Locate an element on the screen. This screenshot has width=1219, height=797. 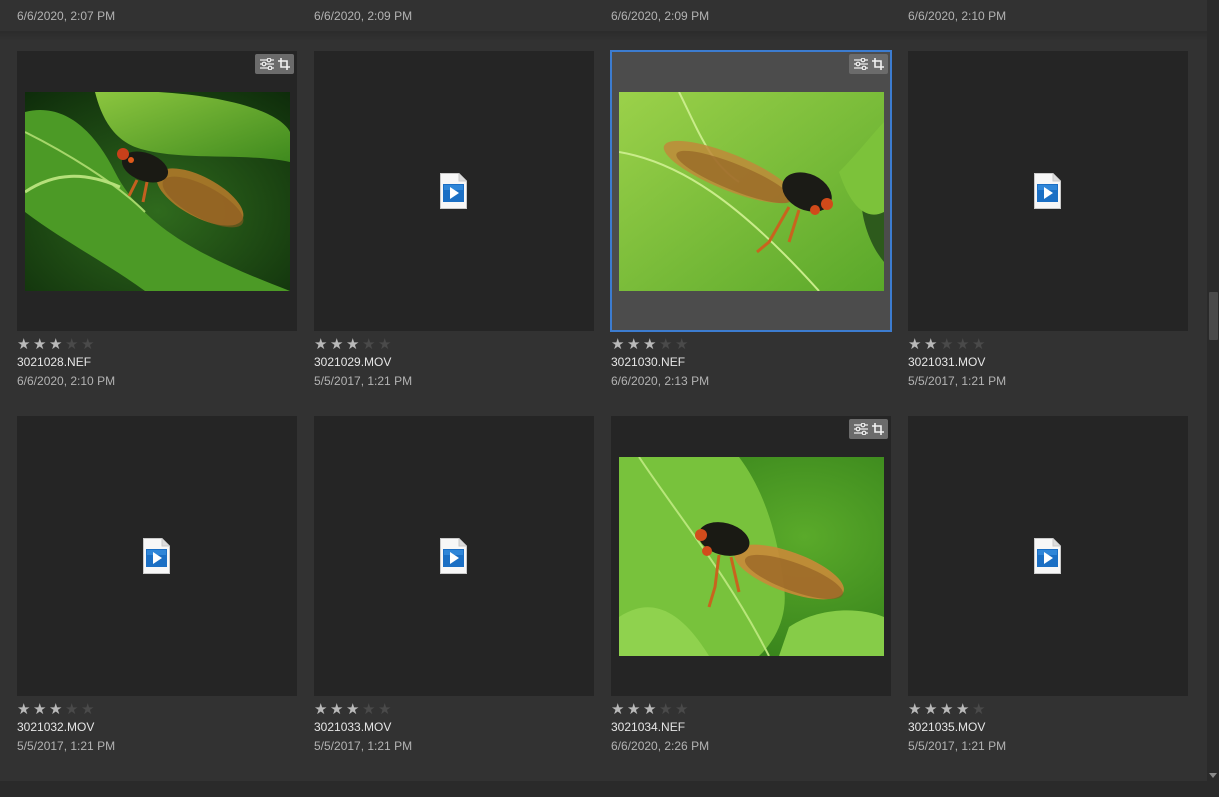
thumbnail-meta: ★ ★ ★ ★ ★ 3021033.MOV 5/5/2017, 1:21 PM is located at coordinates (454, 727).